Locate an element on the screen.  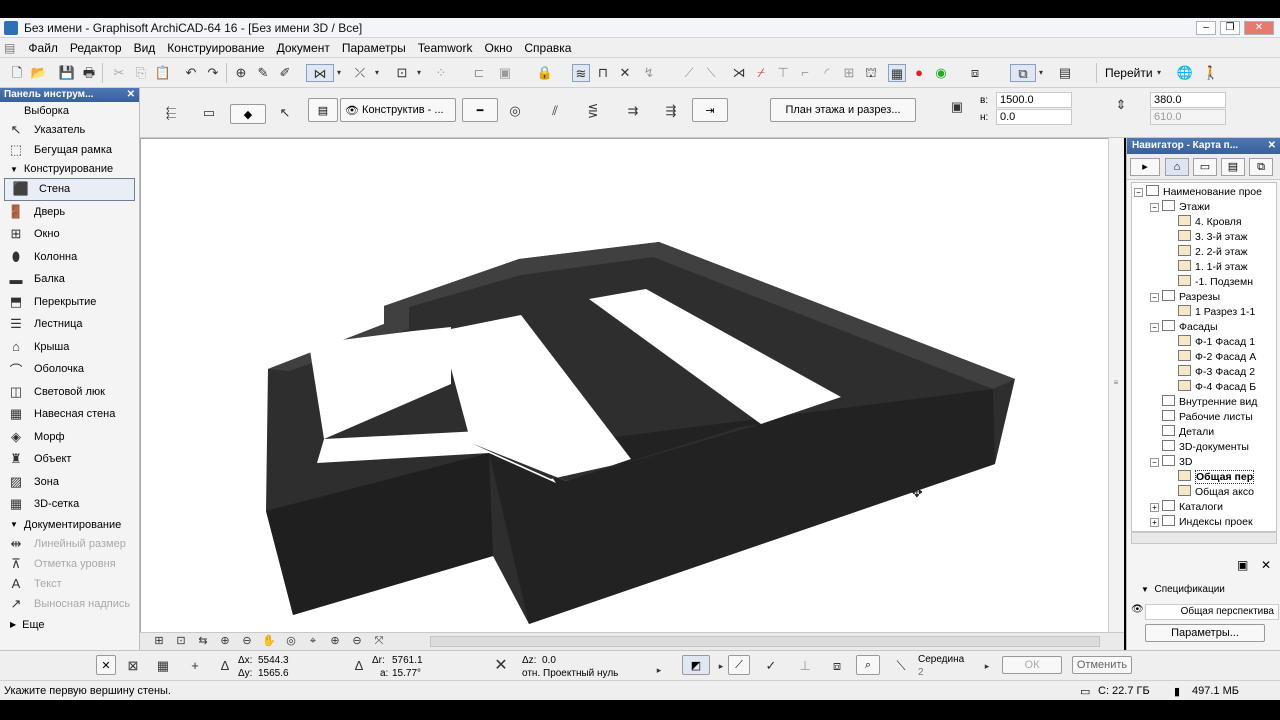
menu-3: Конструирование is located at coordinates (215, 48).